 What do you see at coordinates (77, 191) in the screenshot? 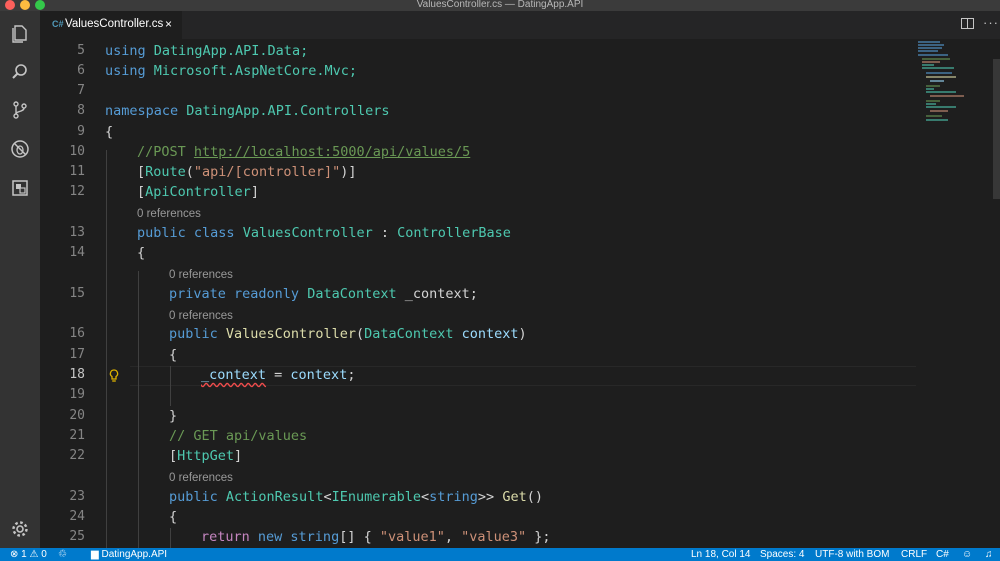
I see `line-number: 12` at bounding box center [77, 191].